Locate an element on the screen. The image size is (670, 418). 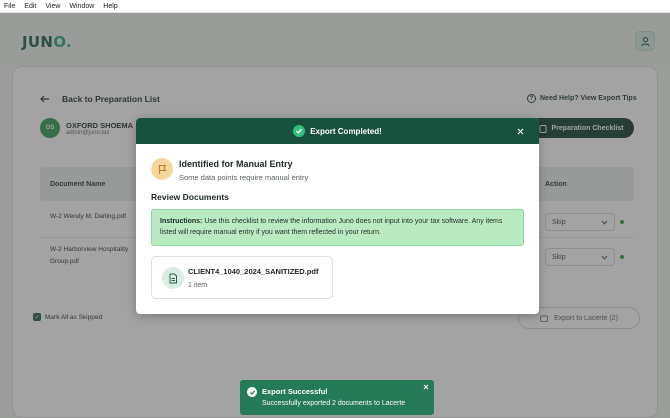
modal-header: Export Completed! is located at coordinates (337, 131).